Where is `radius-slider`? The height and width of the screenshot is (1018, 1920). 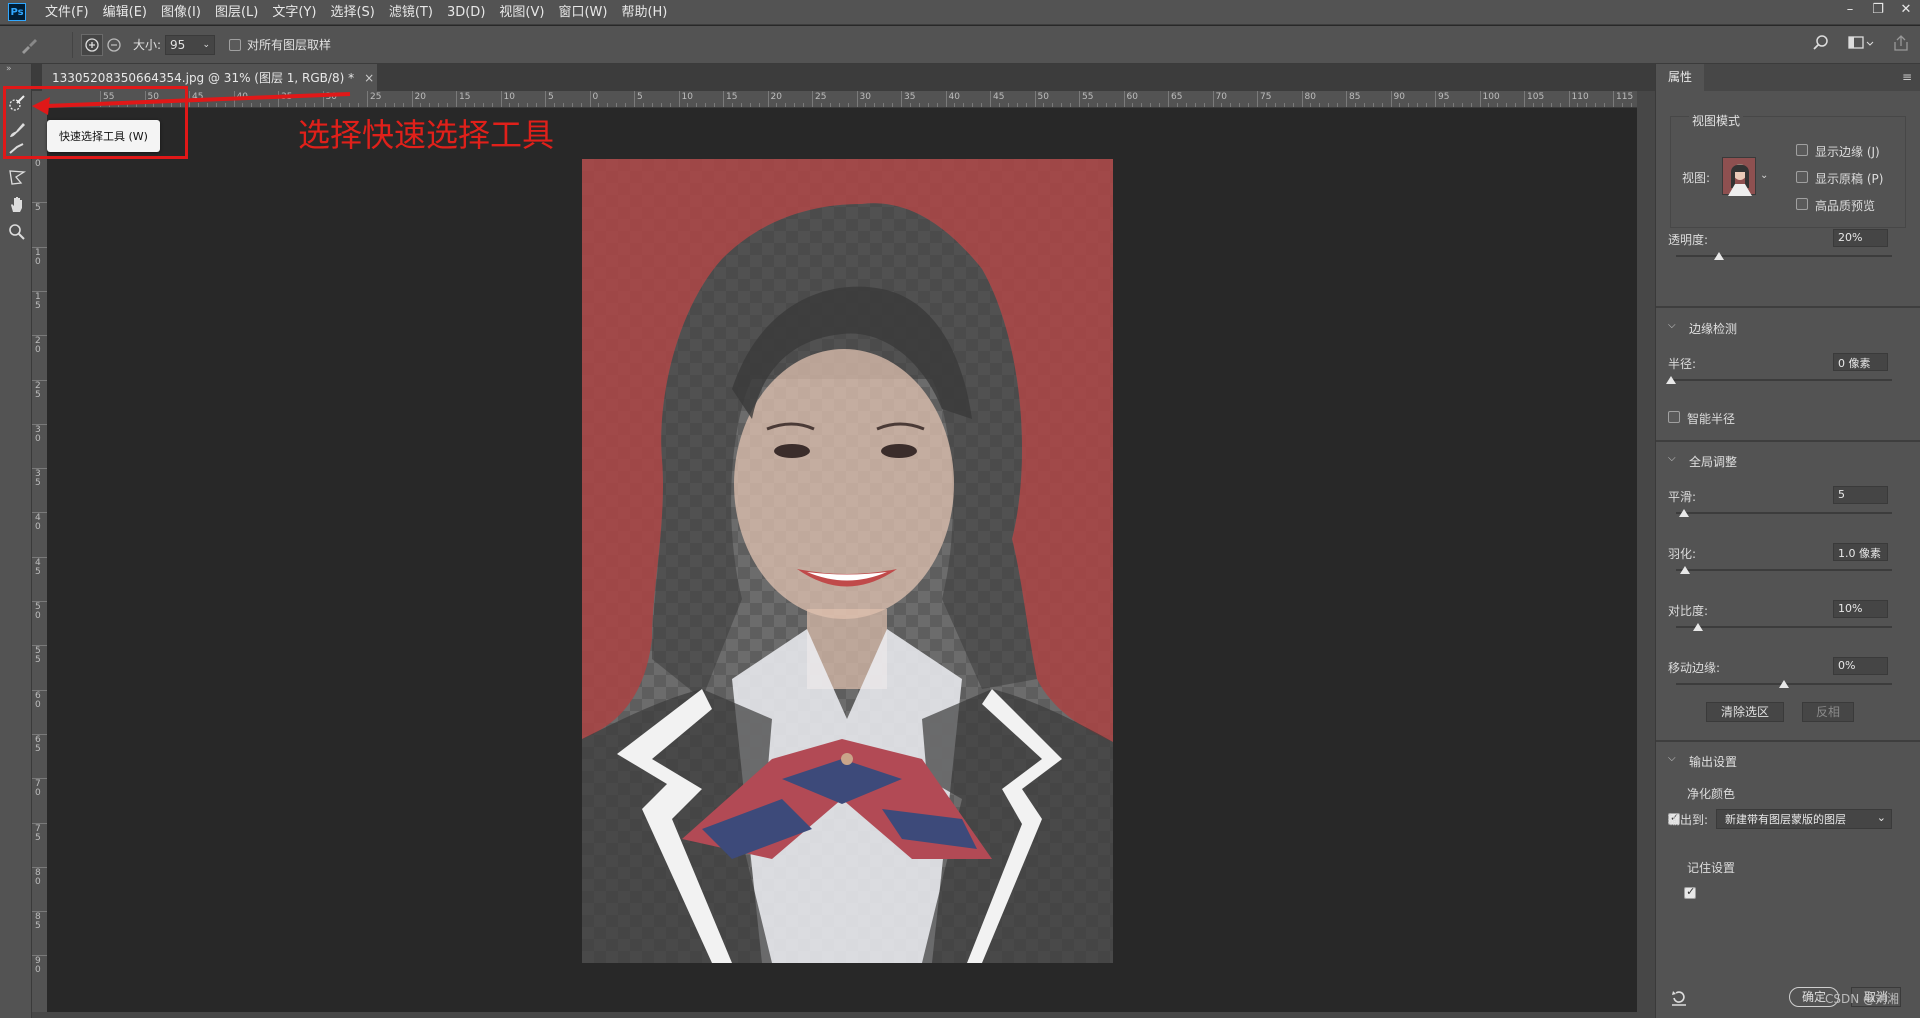
radius-slider is located at coordinates (1781, 380).